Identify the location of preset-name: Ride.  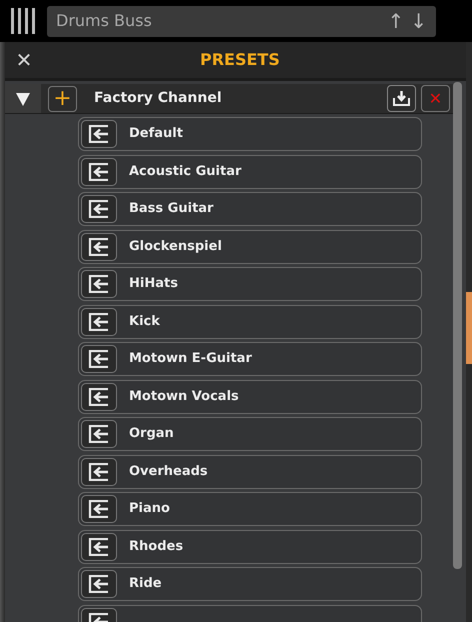
(145, 584).